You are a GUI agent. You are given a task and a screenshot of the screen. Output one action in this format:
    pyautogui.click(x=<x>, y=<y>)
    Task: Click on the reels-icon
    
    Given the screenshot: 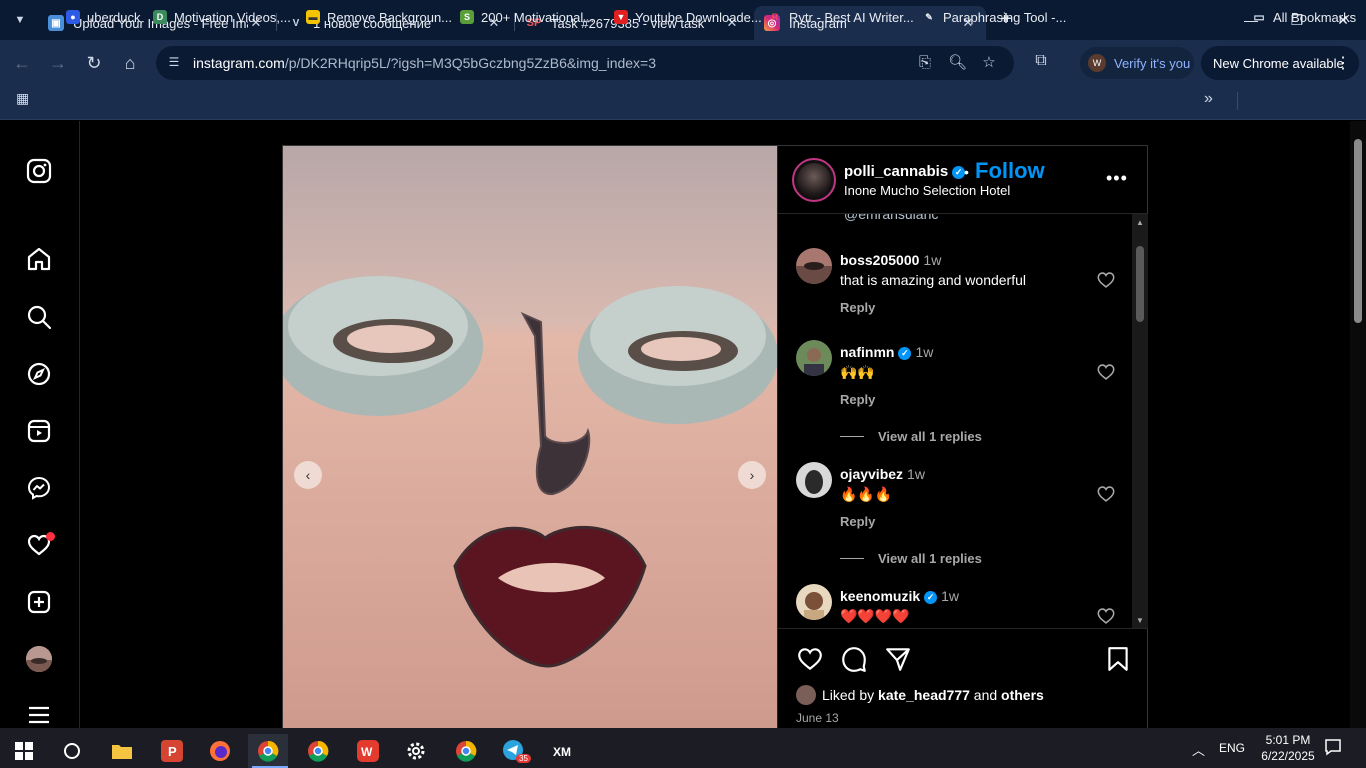 What is the action you would take?
    pyautogui.click(x=39, y=431)
    